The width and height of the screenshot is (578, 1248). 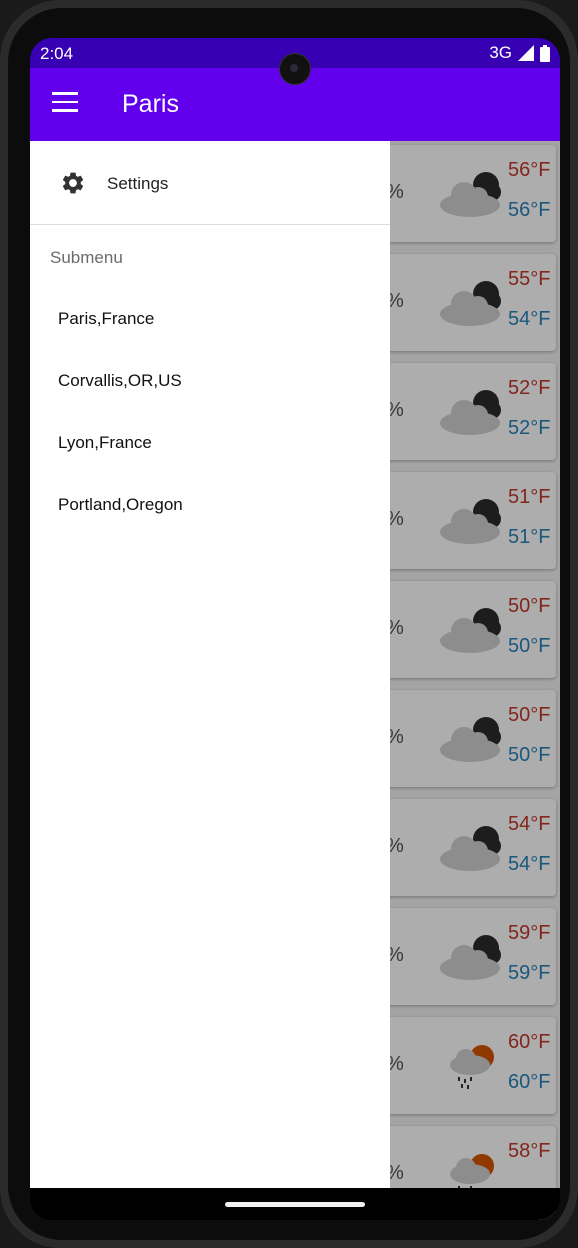 I want to click on status-icons: 3G, so click(x=519, y=53).